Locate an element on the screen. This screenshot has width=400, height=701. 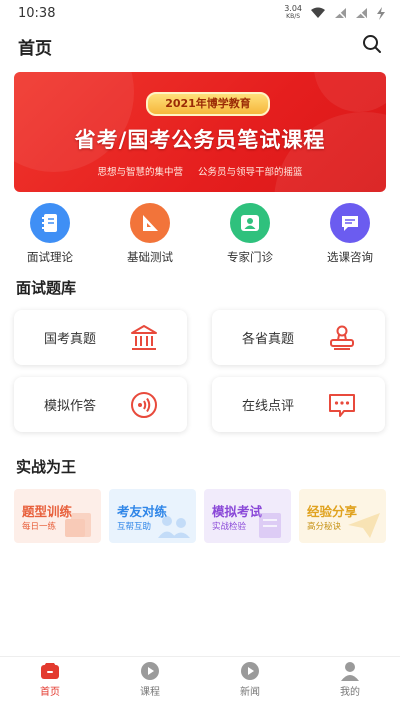
quick-action-course-consult: 选课咨询 is located at coordinates (350, 234).